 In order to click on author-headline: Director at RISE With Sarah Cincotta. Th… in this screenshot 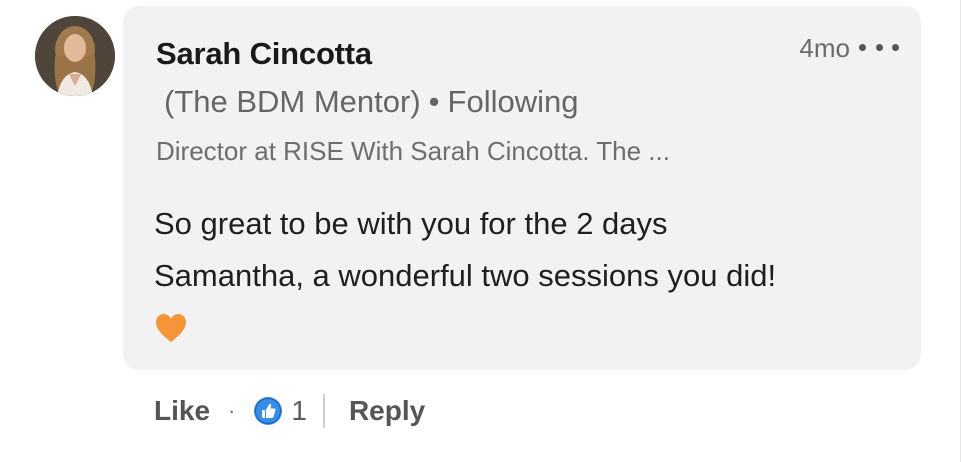, I will do `click(413, 151)`.